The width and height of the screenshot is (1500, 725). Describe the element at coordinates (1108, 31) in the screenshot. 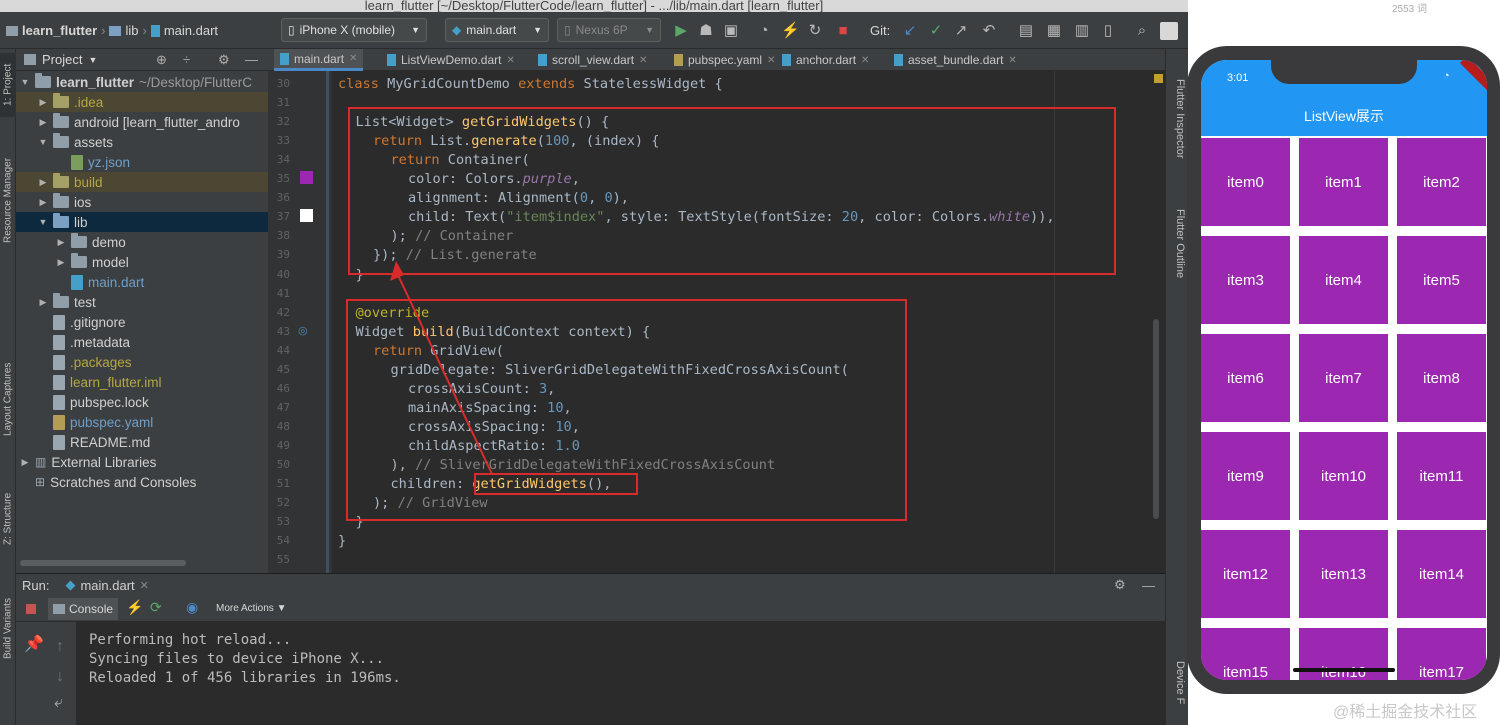

I see `avd-manager-icon: ▯` at that location.